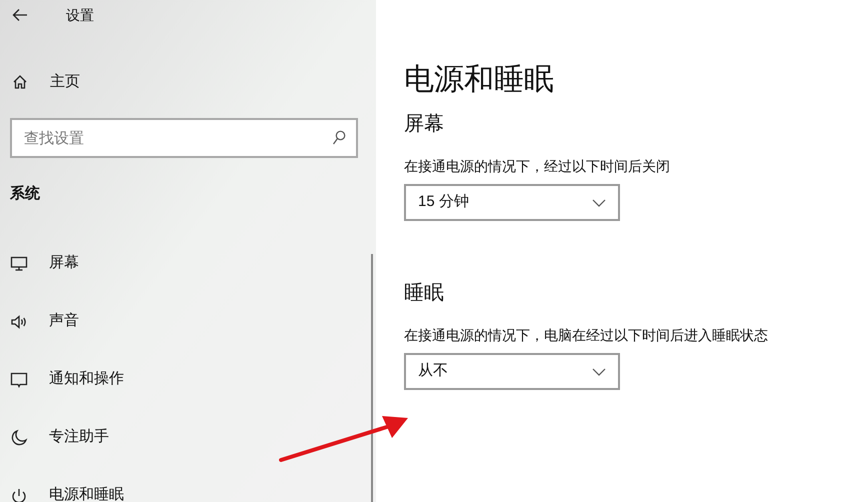 The width and height of the screenshot is (854, 502). I want to click on search-icon, so click(339, 138).